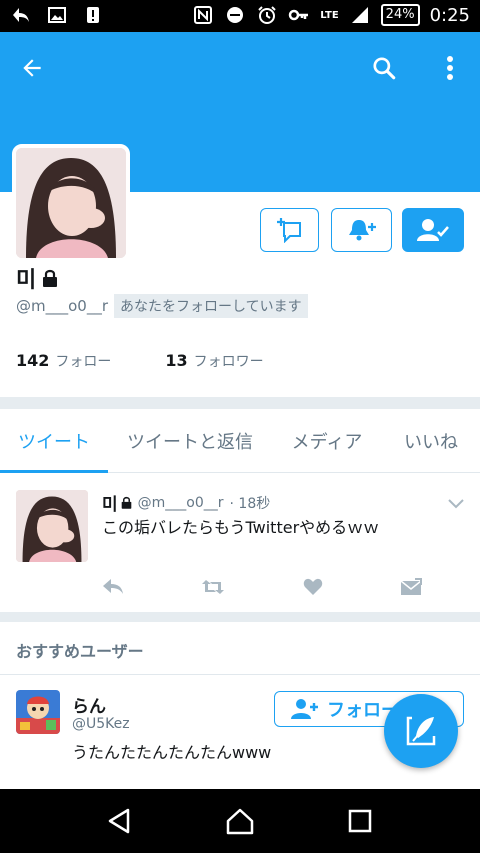  I want to click on nav-home-button, so click(240, 821).